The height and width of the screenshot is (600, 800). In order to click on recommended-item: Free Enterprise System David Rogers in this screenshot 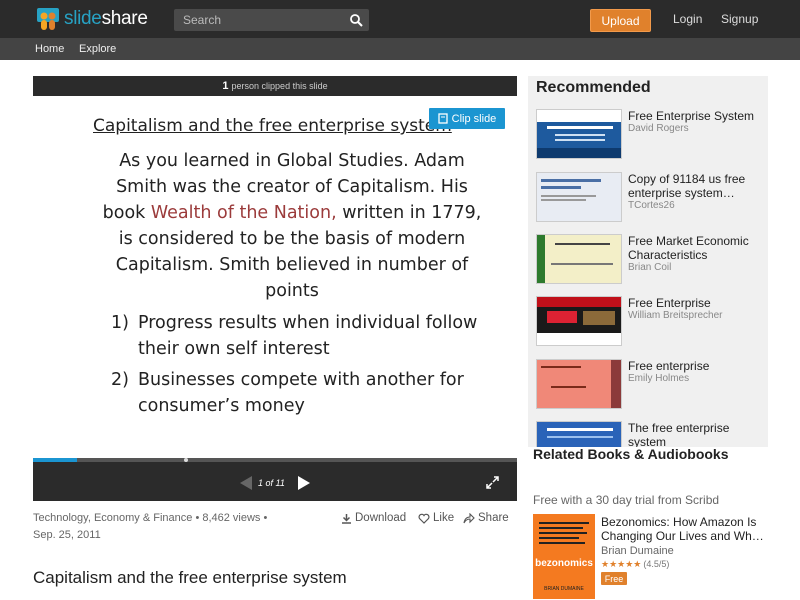, I will do `click(648, 135)`.